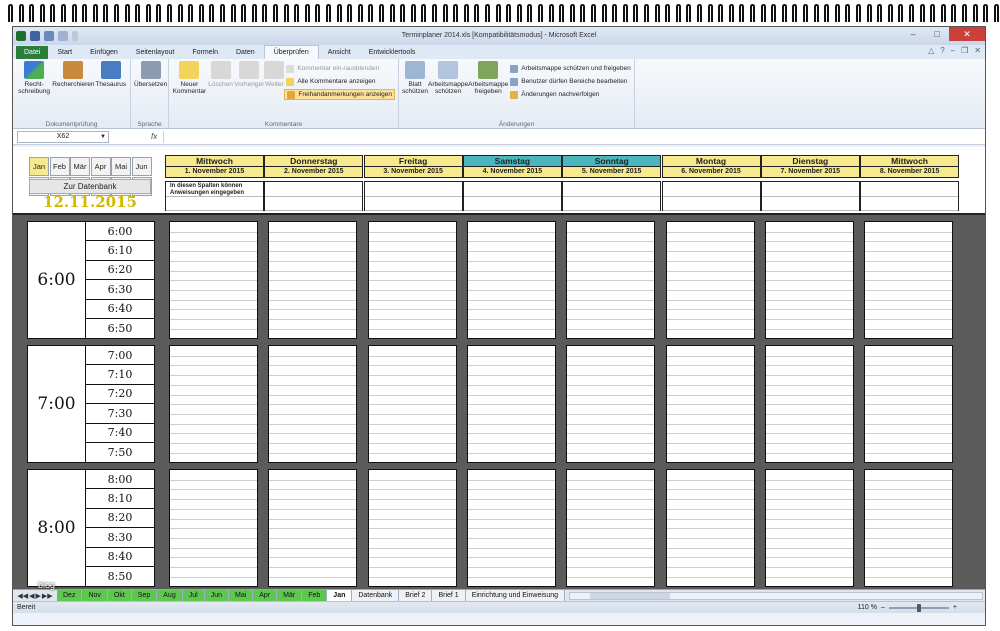 This screenshot has height=631, width=1000. I want to click on maximize-icon: □, so click(937, 34).